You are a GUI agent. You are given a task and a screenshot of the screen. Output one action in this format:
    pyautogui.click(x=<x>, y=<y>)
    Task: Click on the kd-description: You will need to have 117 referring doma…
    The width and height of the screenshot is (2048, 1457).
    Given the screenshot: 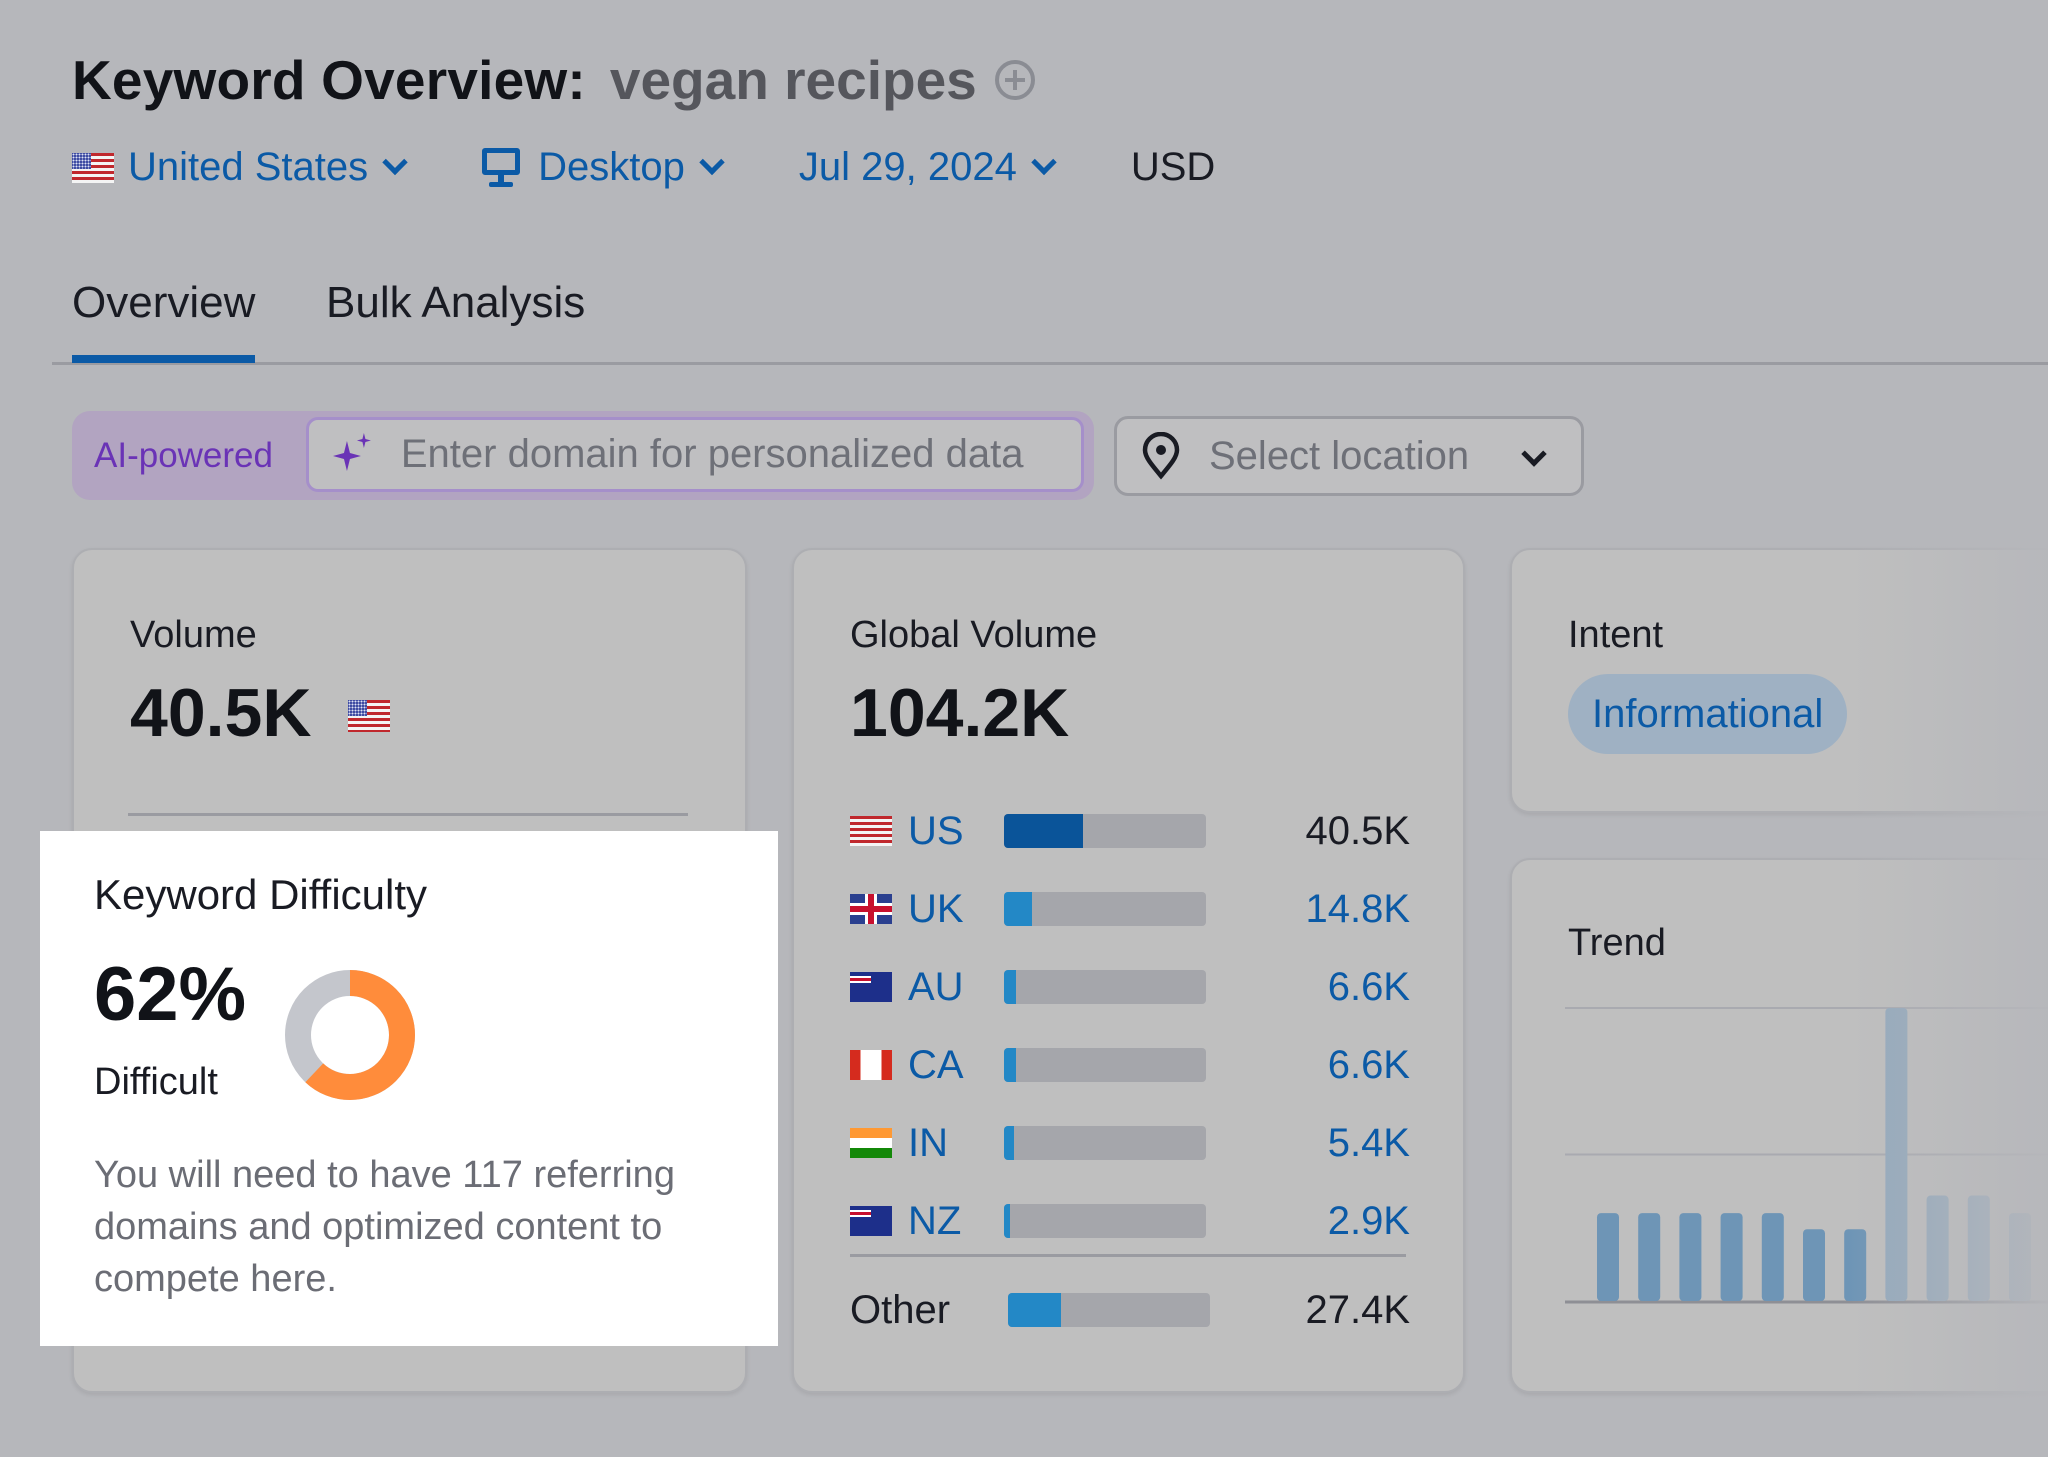 What is the action you would take?
    pyautogui.click(x=384, y=1227)
    